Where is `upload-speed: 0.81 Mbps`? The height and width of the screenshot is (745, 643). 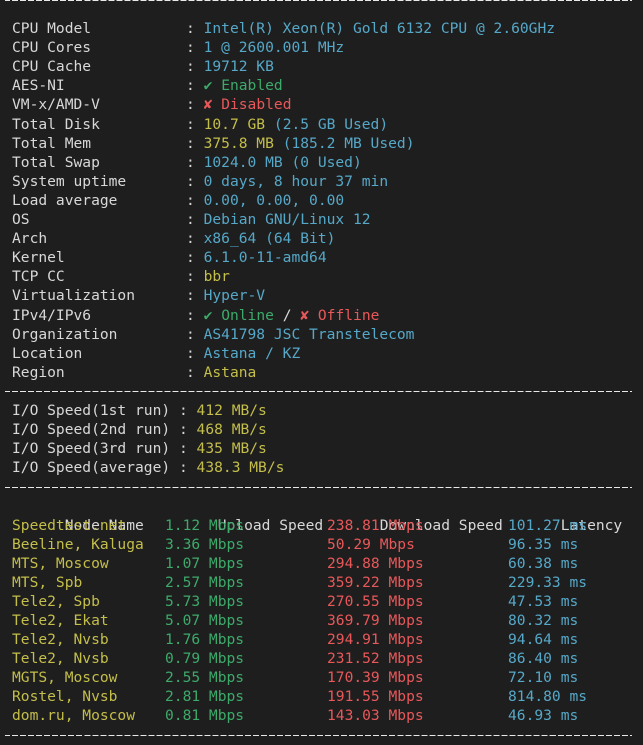 upload-speed: 0.81 Mbps is located at coordinates (205, 716).